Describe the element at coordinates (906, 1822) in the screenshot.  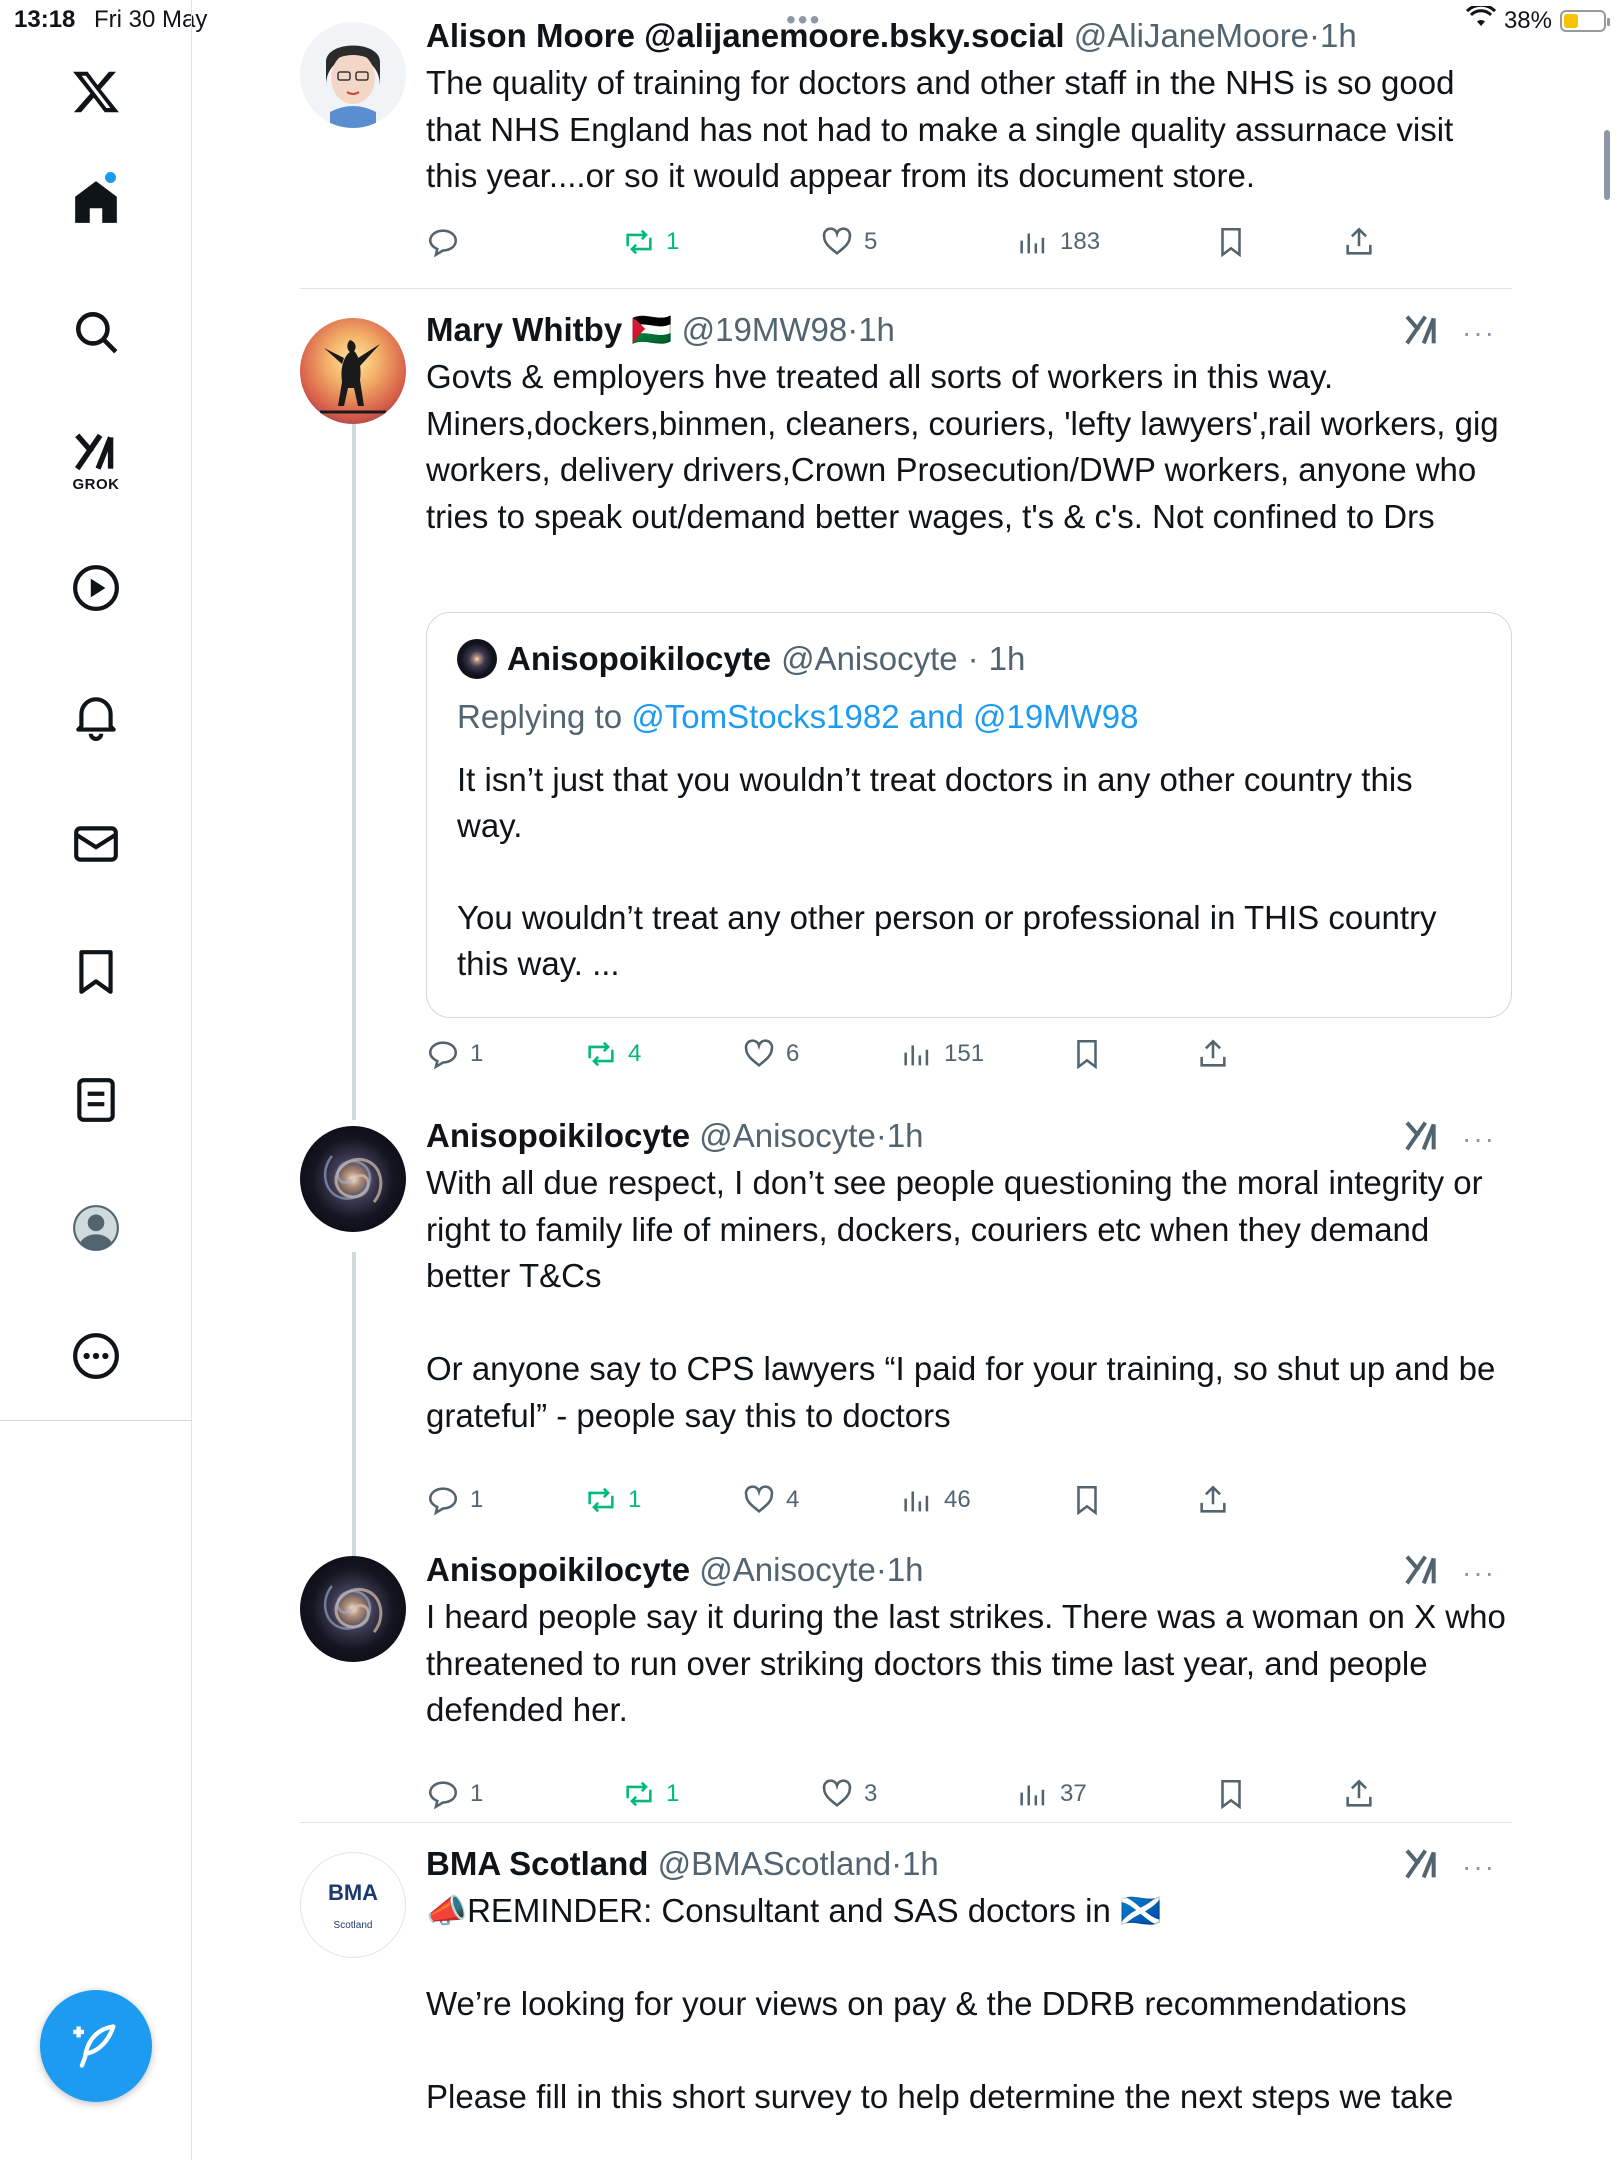
I see `post-separator` at that location.